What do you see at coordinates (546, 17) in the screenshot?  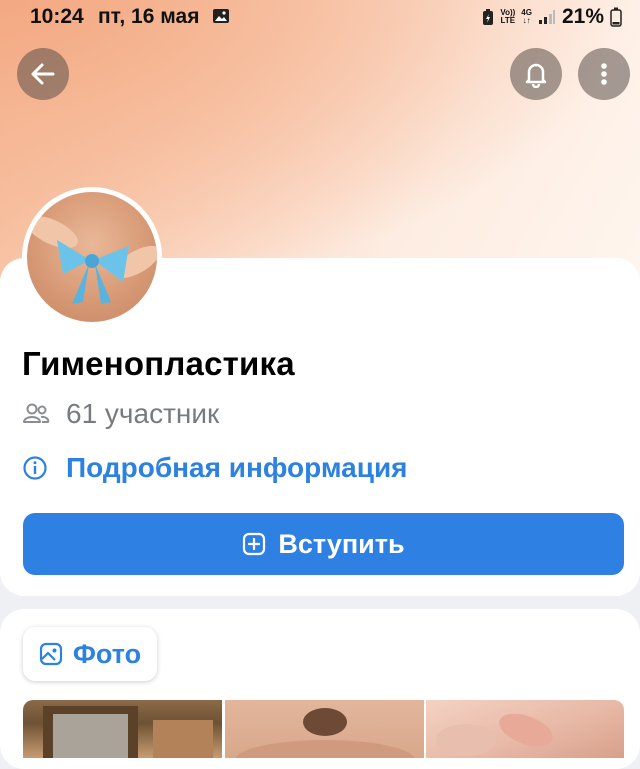 I see `signal-icon` at bounding box center [546, 17].